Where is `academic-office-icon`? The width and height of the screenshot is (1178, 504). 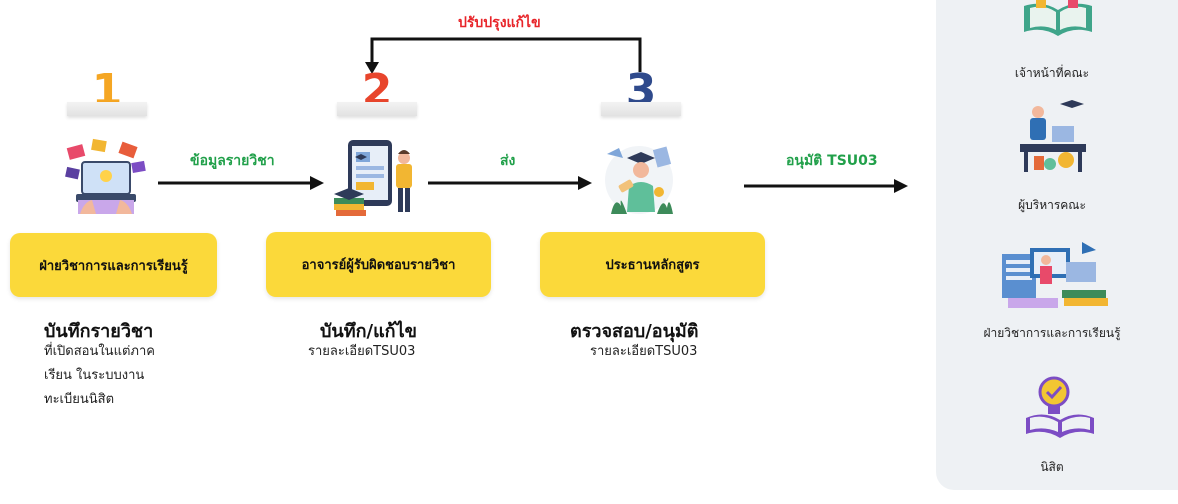 academic-office-icon is located at coordinates (1055, 275).